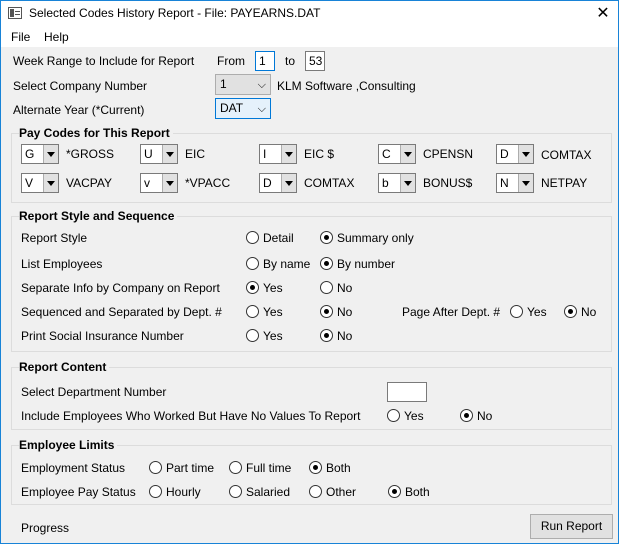 This screenshot has height=544, width=619. I want to click on alt-year-value: DAT, so click(232, 108).